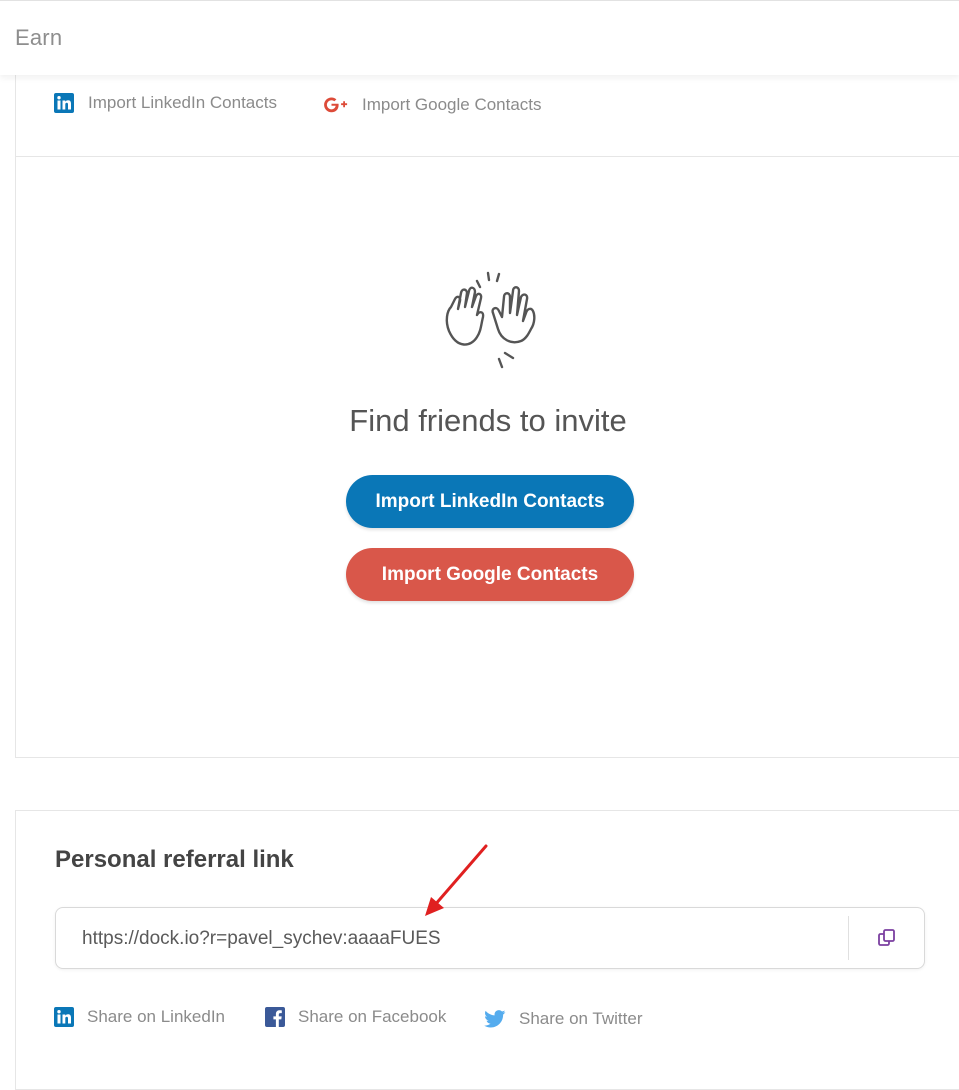 The image size is (959, 1090). Describe the element at coordinates (491, 321) in the screenshot. I see `high-five-icon` at that location.